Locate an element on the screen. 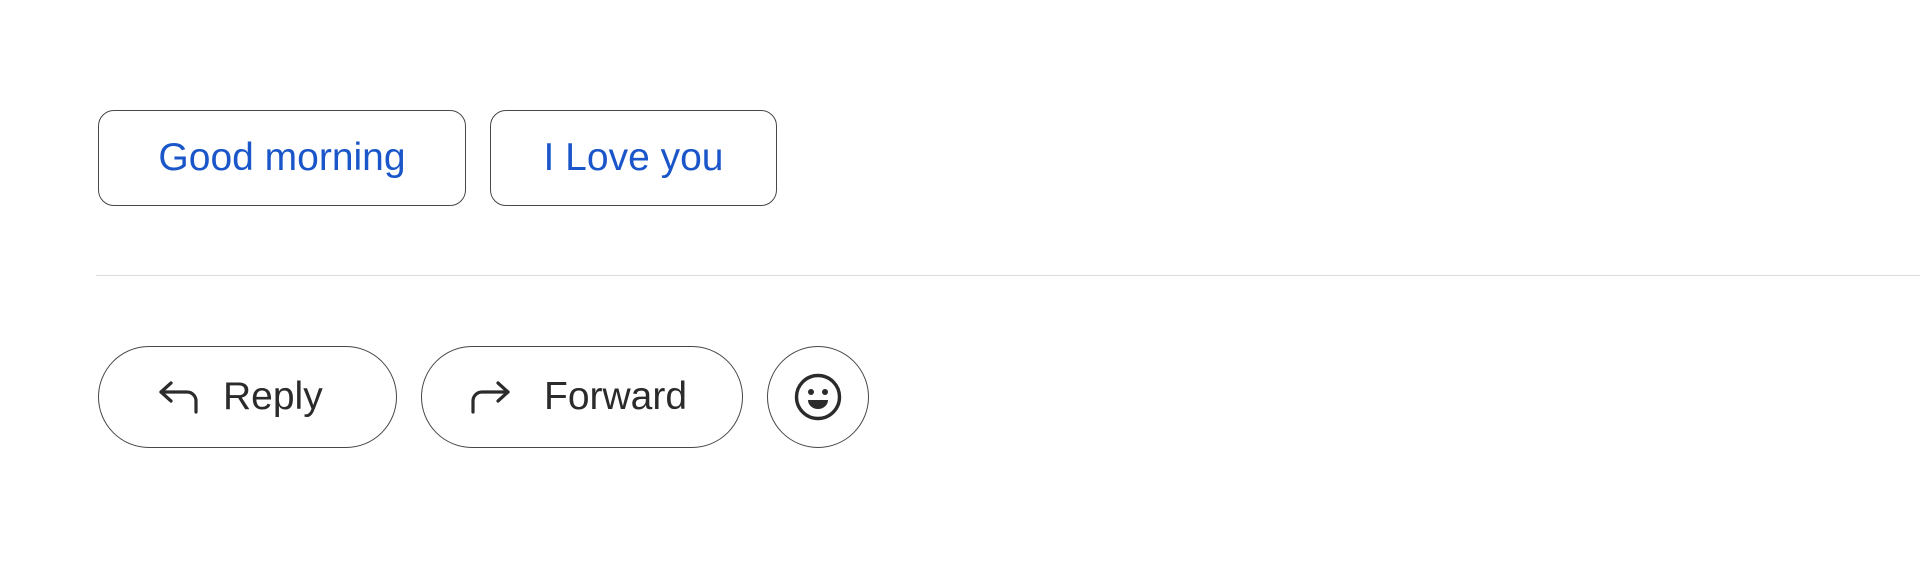  smart-reply-chips: Good morning I Love you is located at coordinates (437, 158).